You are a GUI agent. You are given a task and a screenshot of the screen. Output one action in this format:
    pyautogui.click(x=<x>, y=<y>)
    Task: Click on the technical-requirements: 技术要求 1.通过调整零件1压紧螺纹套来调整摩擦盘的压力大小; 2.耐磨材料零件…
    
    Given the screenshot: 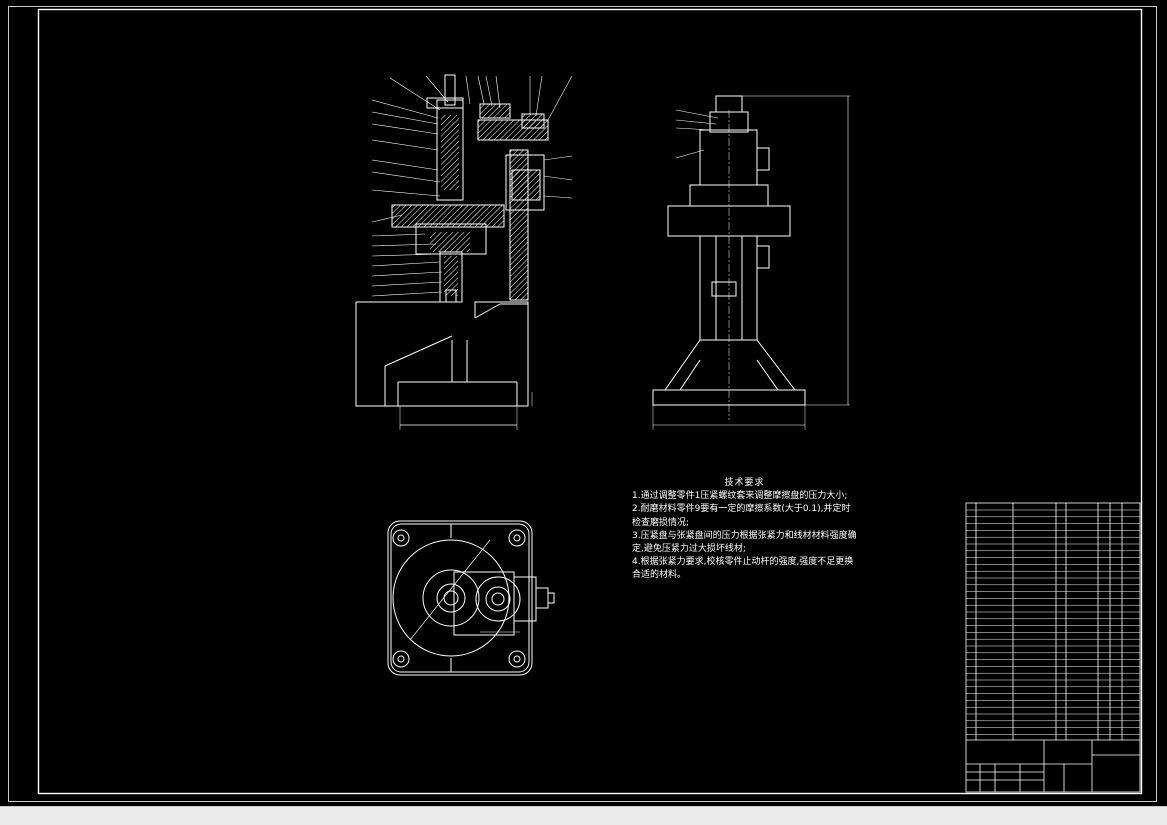 What is the action you would take?
    pyautogui.click(x=744, y=530)
    